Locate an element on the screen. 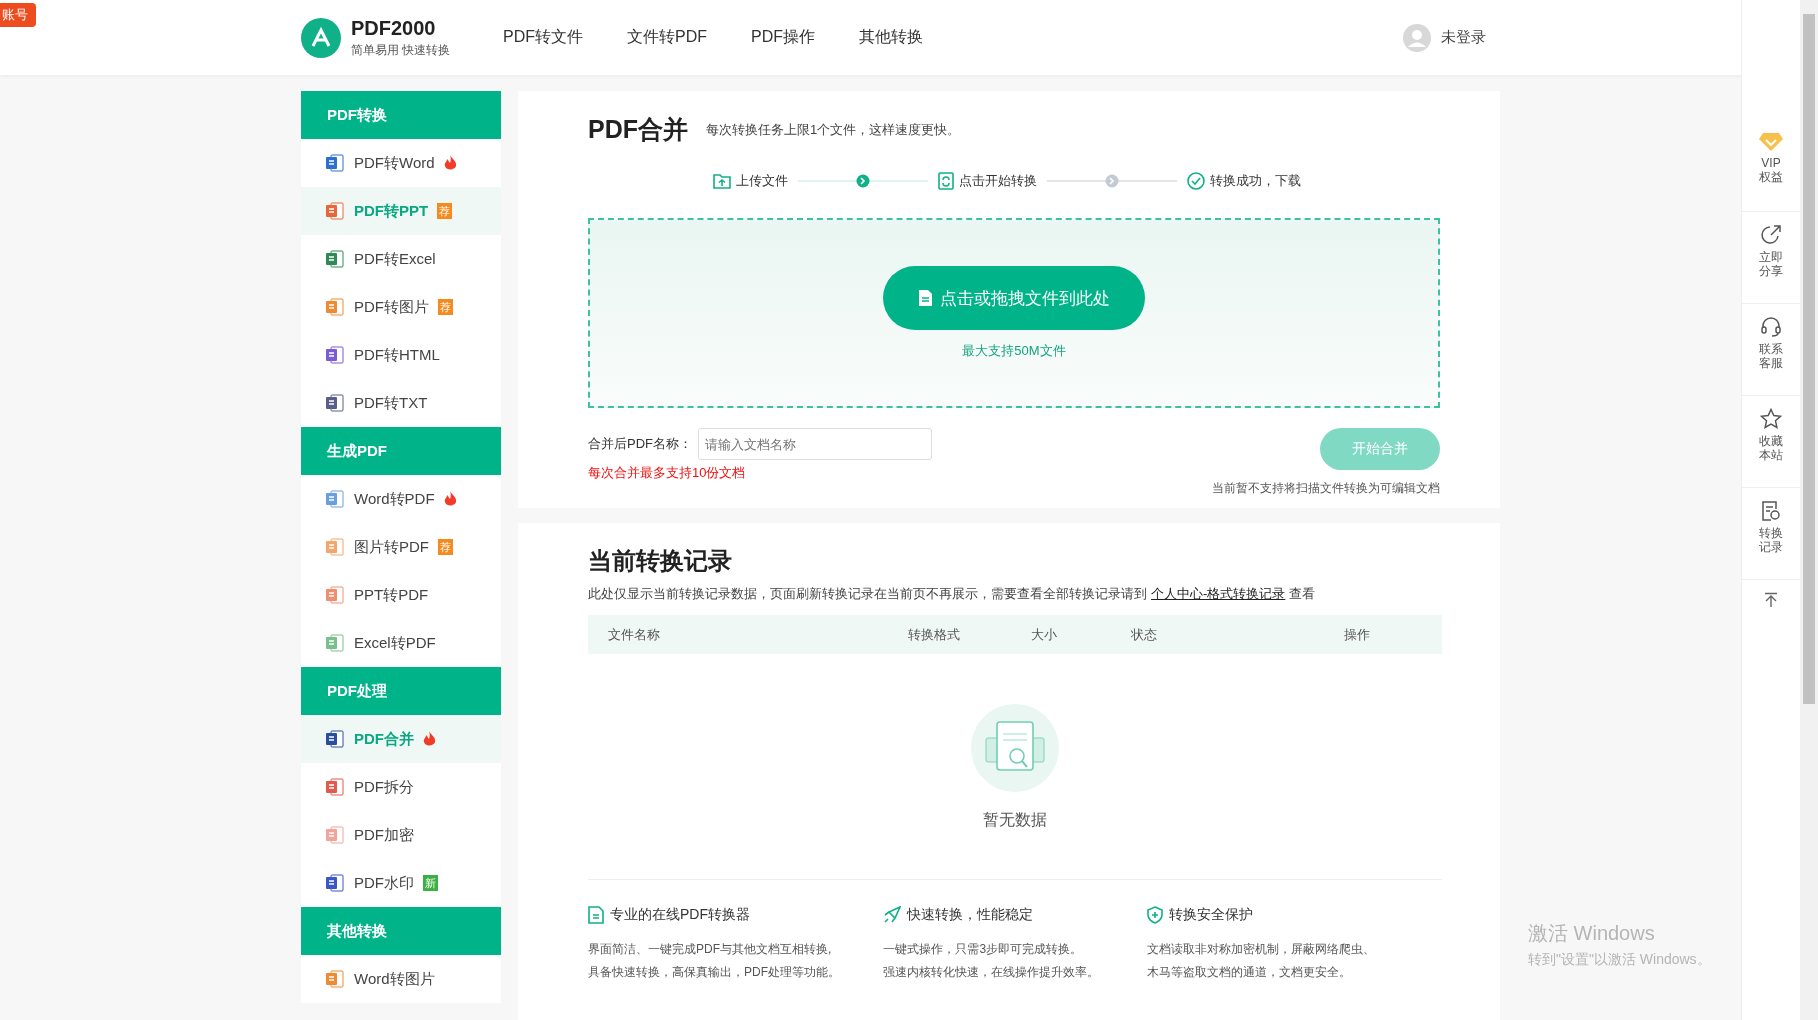 Image resolution: width=1818 pixels, height=1020 pixels. name-input: 请输入文档名称 is located at coordinates (815, 444).